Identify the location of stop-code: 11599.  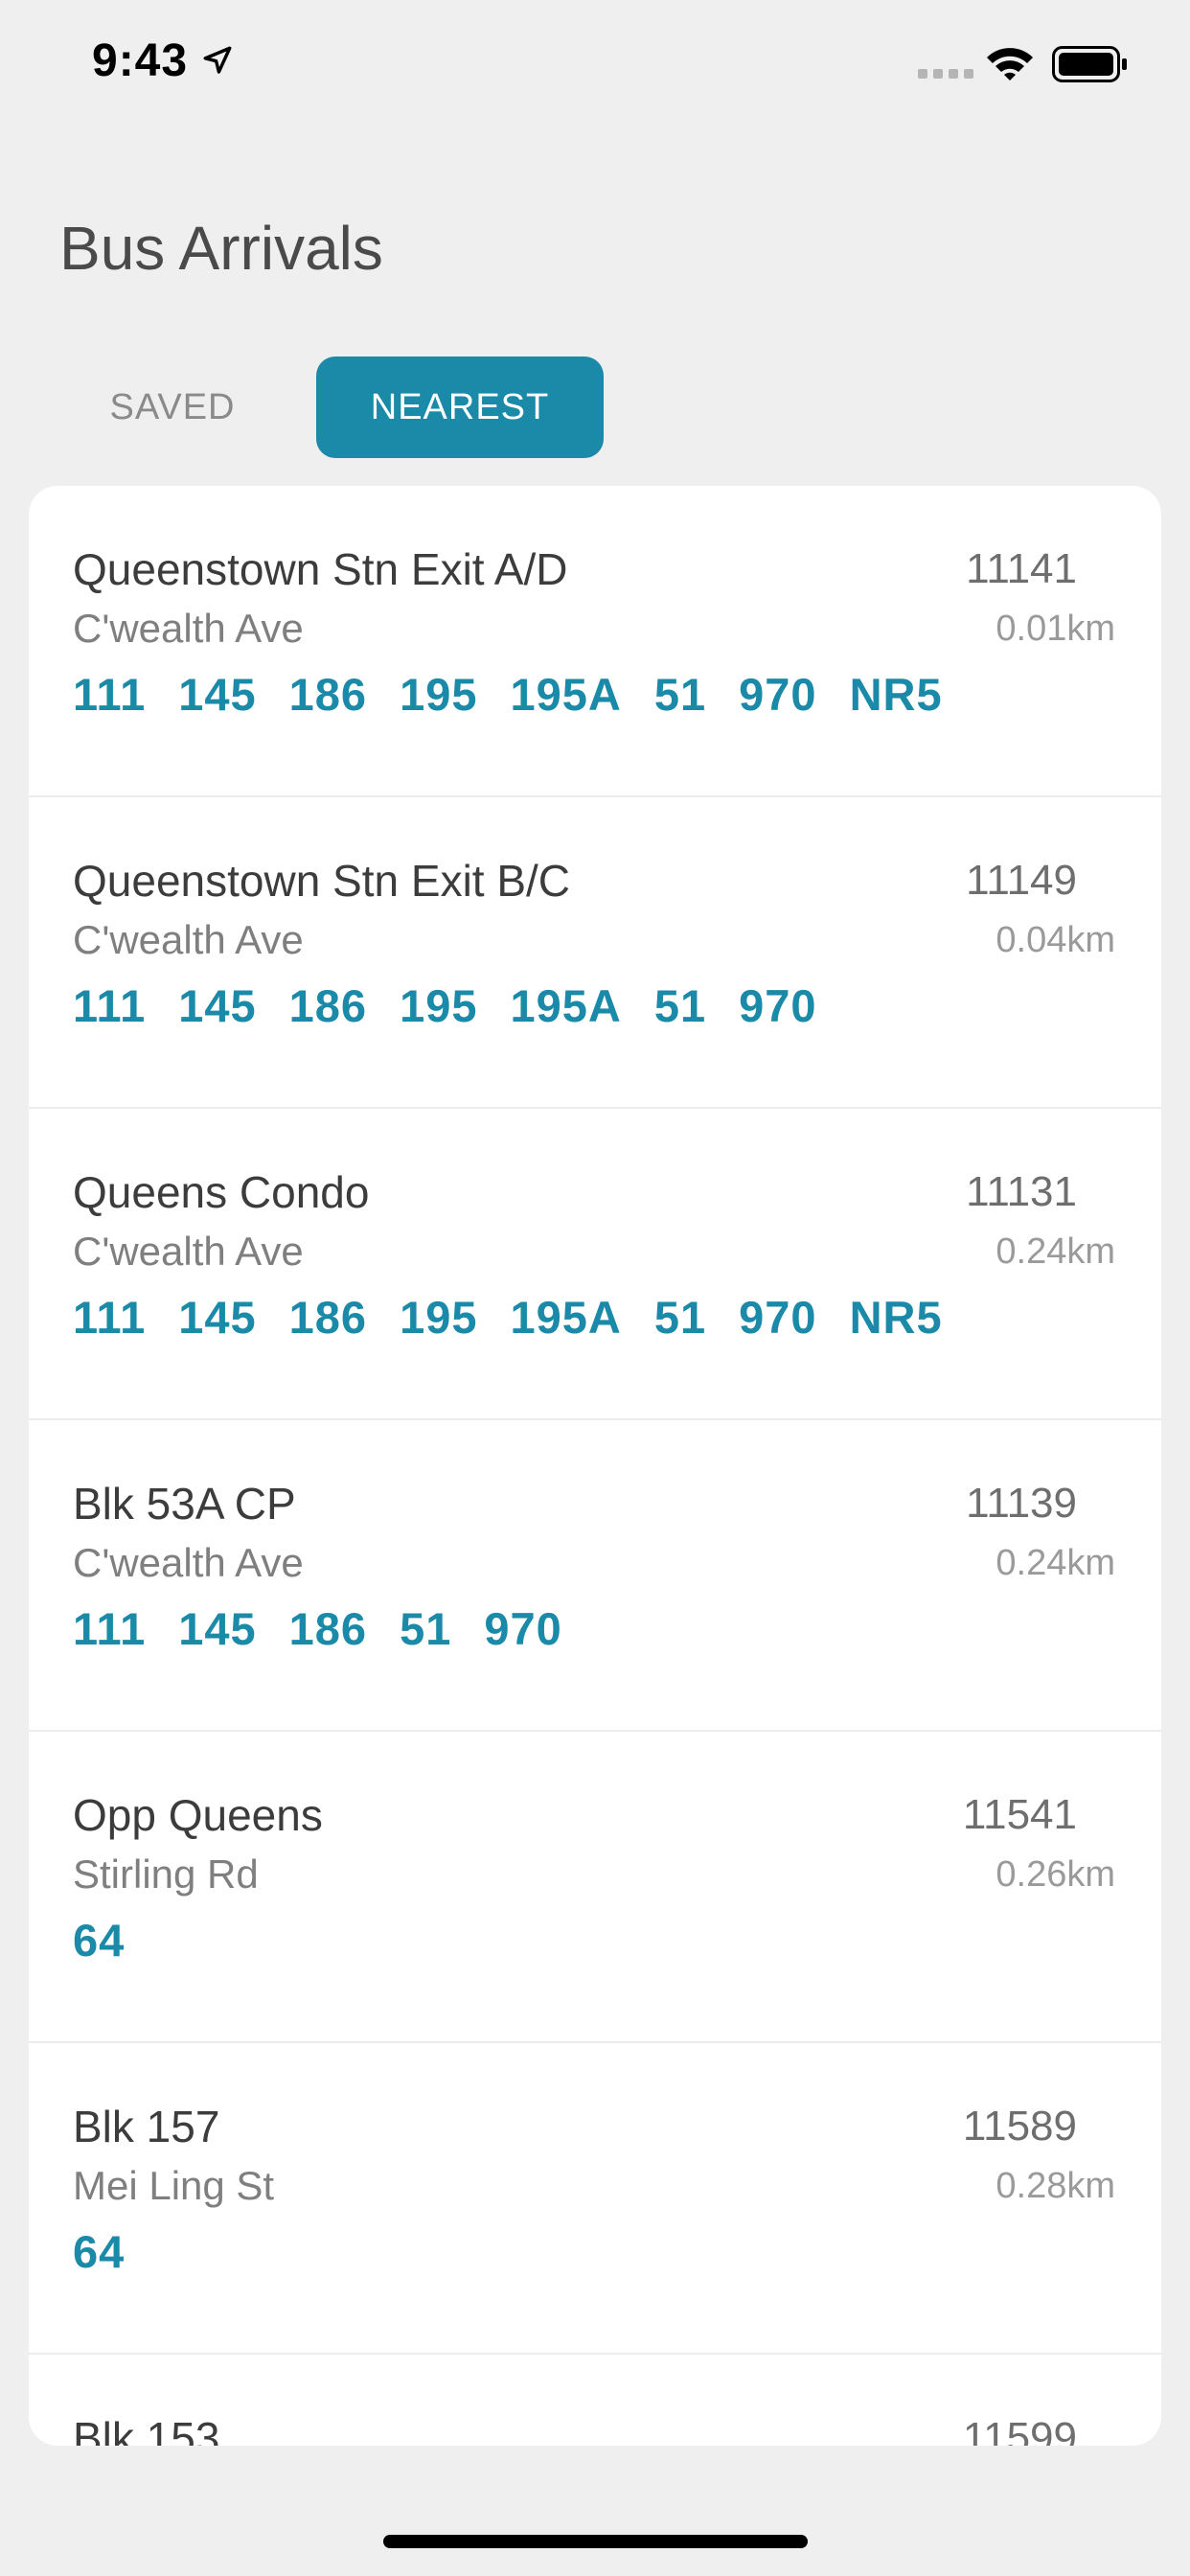
(1019, 2430).